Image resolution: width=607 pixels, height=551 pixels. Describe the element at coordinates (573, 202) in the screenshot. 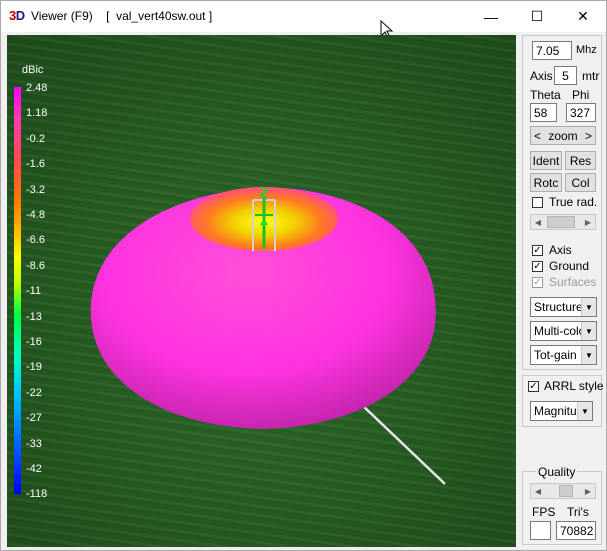

I see `true-rad-label: True rad.` at that location.